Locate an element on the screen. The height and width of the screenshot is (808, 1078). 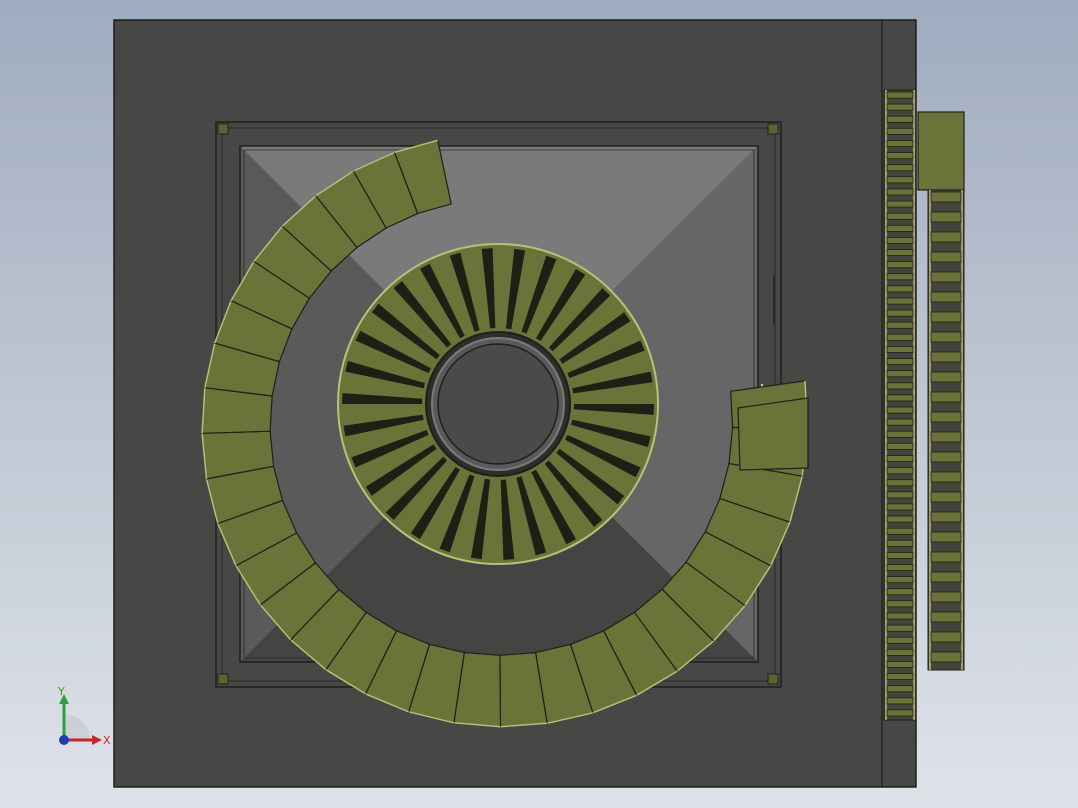
ladder-inner is located at coordinates (941, 391).